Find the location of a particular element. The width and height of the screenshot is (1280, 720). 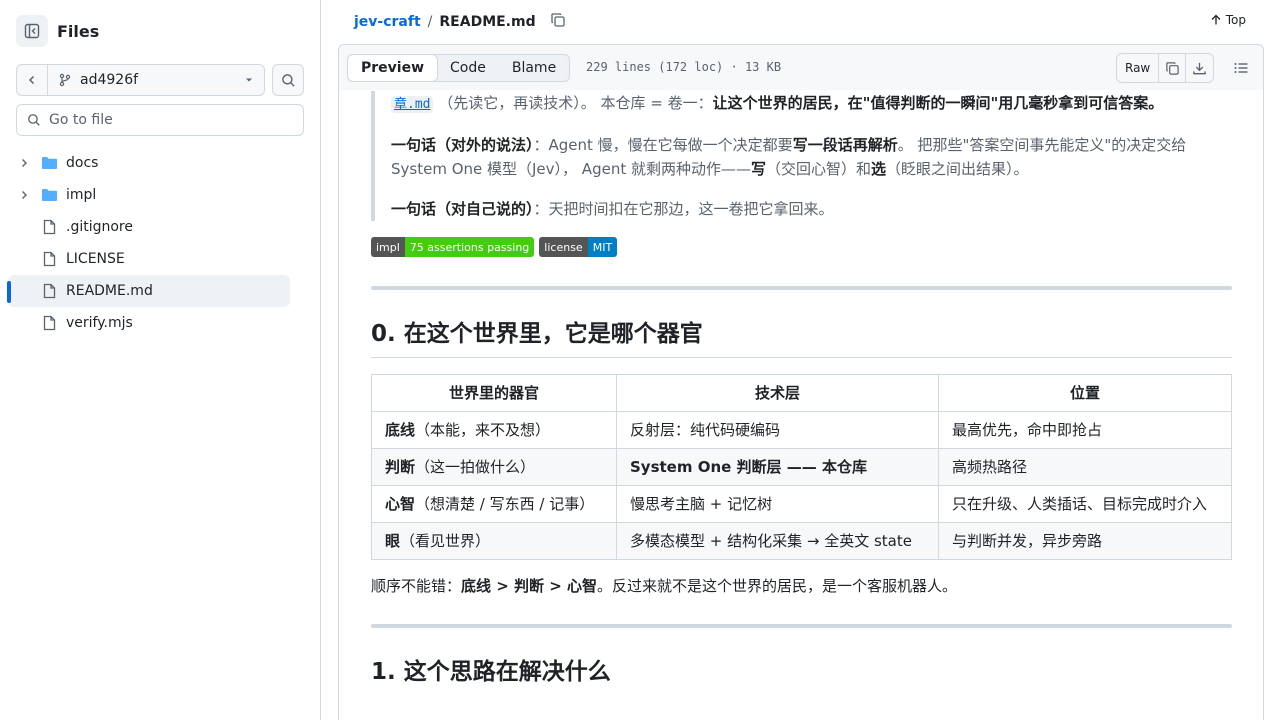

tab-preview: Preview is located at coordinates (393, 68).